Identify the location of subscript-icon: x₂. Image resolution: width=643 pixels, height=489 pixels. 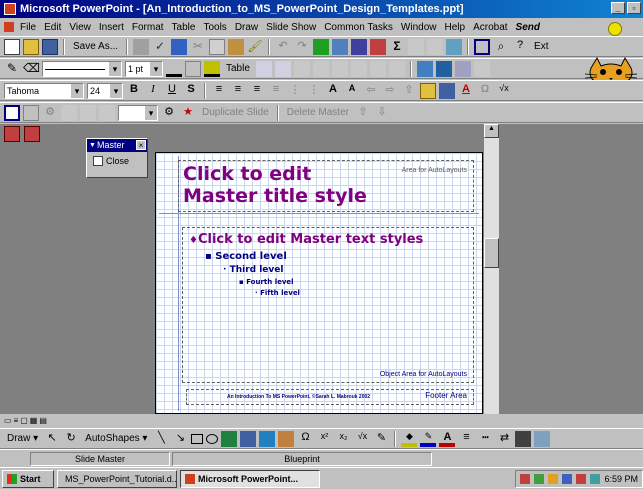
(343, 439).